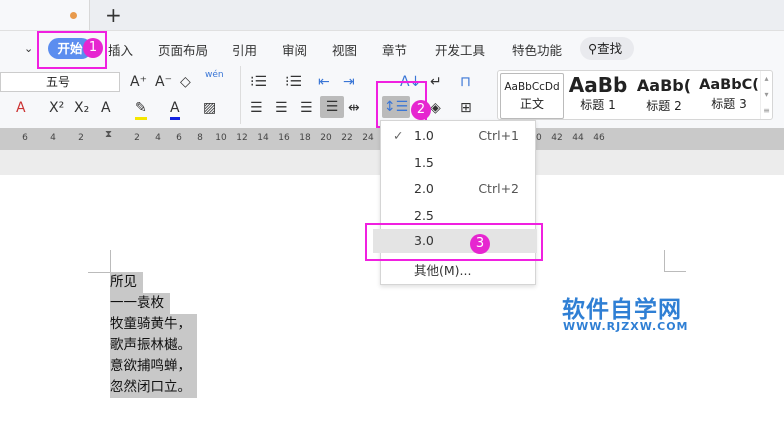 This screenshot has width=784, height=435. I want to click on align-left-icon: ☰, so click(256, 108).